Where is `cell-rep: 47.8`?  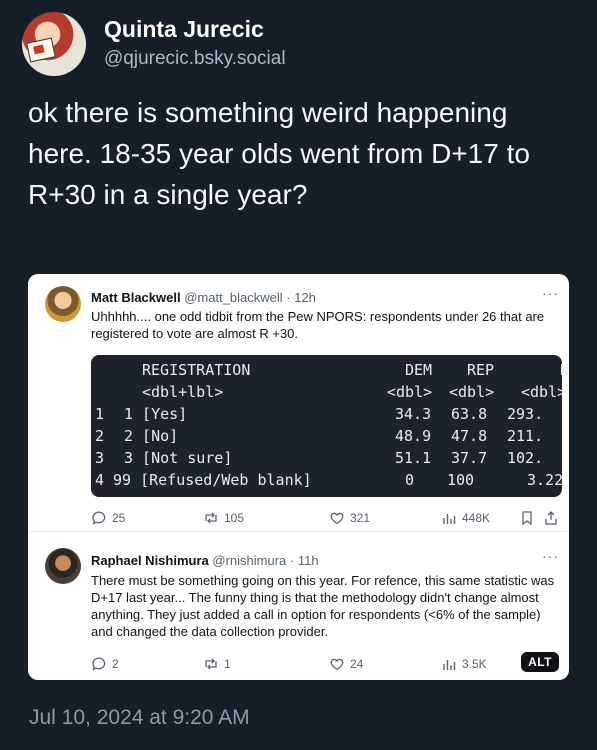
cell-rep: 47.8 is located at coordinates (469, 436).